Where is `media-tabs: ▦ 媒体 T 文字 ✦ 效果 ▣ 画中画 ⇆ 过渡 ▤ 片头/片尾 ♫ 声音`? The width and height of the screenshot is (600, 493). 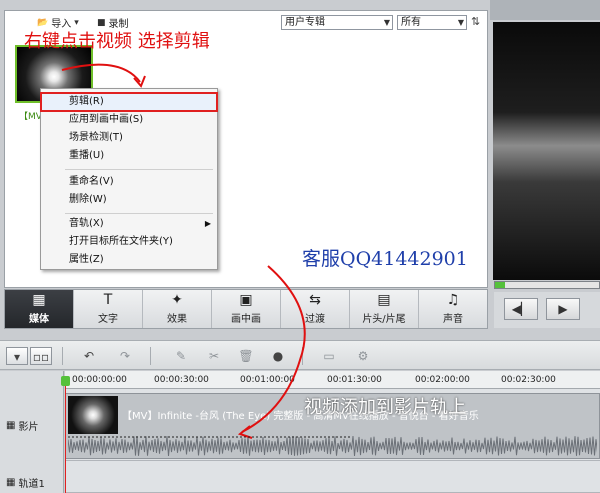
media-tabs: ▦ 媒体 T 文字 ✦ 效果 ▣ 画中画 ⇆ 过渡 ▤ 片头/片尾 ♫ 声音 is located at coordinates (246, 309).